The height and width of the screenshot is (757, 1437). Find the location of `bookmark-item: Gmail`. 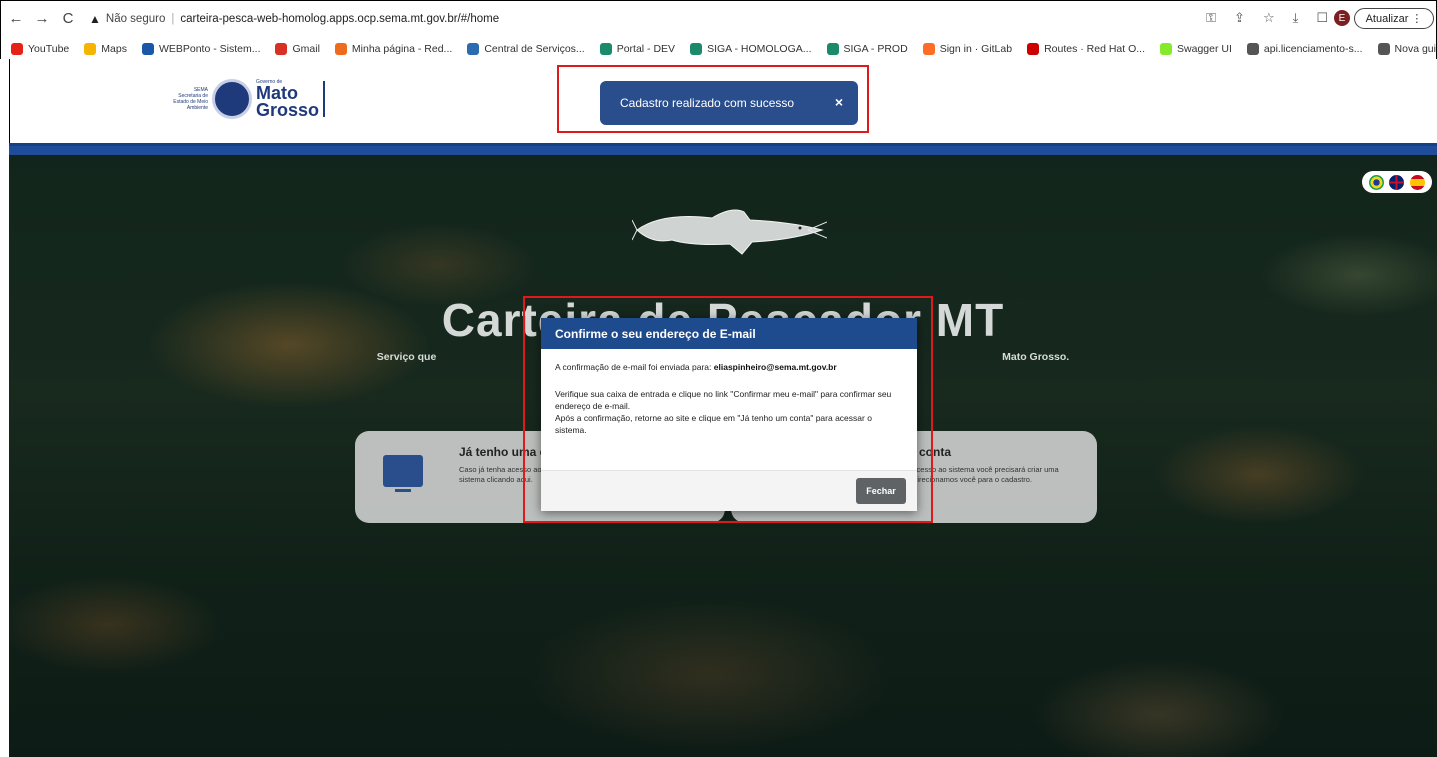

bookmark-item: Gmail is located at coordinates (297, 49).